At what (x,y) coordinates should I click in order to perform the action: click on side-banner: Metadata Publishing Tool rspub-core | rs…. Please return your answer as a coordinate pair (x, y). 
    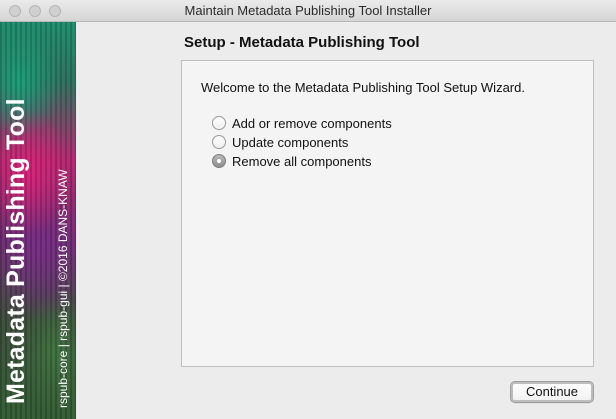
    Looking at the image, I should click on (38, 220).